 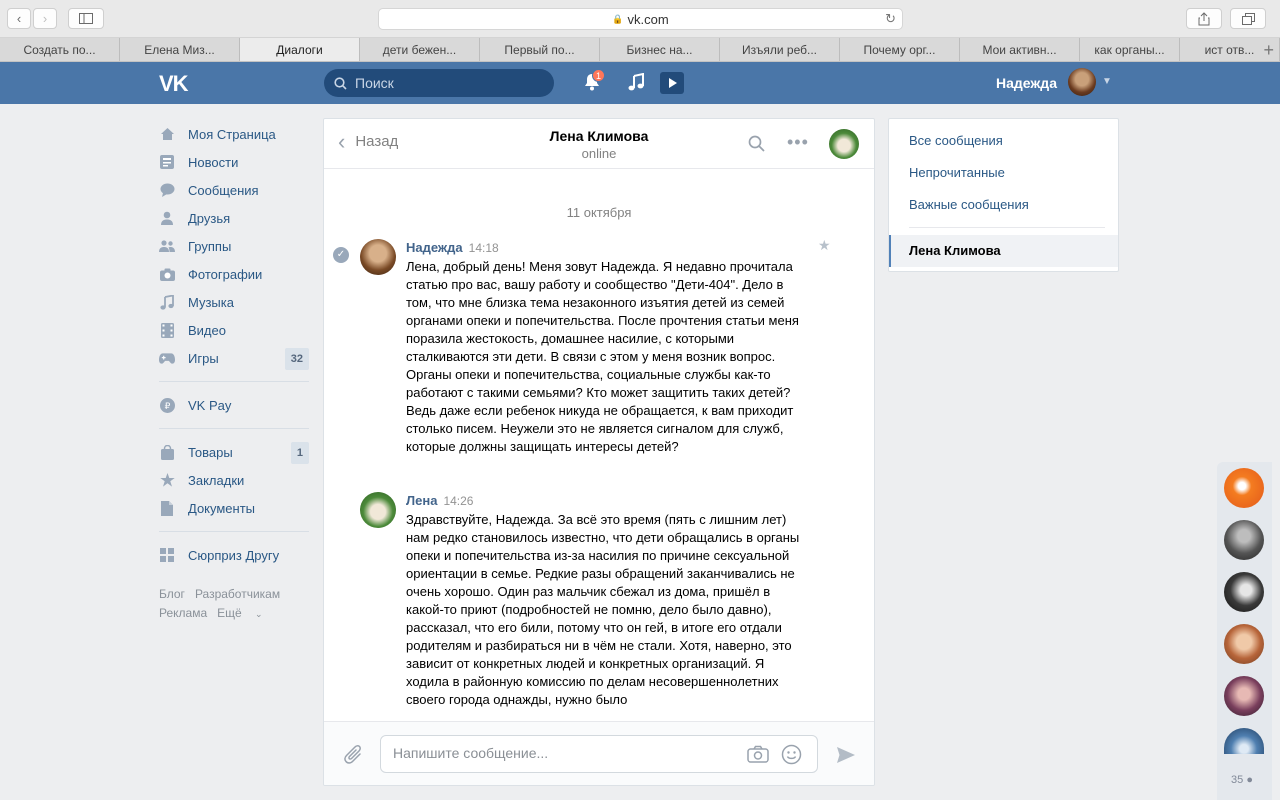 I want to click on menu-item-vkpay: ₽ VK Pay, so click(x=233, y=405).